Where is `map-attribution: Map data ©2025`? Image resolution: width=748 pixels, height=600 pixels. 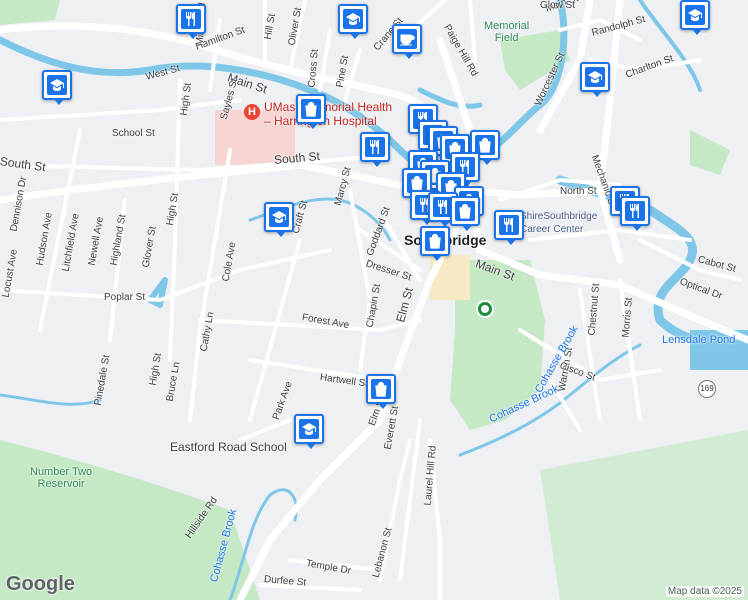 map-attribution: Map data ©2025 is located at coordinates (704, 591).